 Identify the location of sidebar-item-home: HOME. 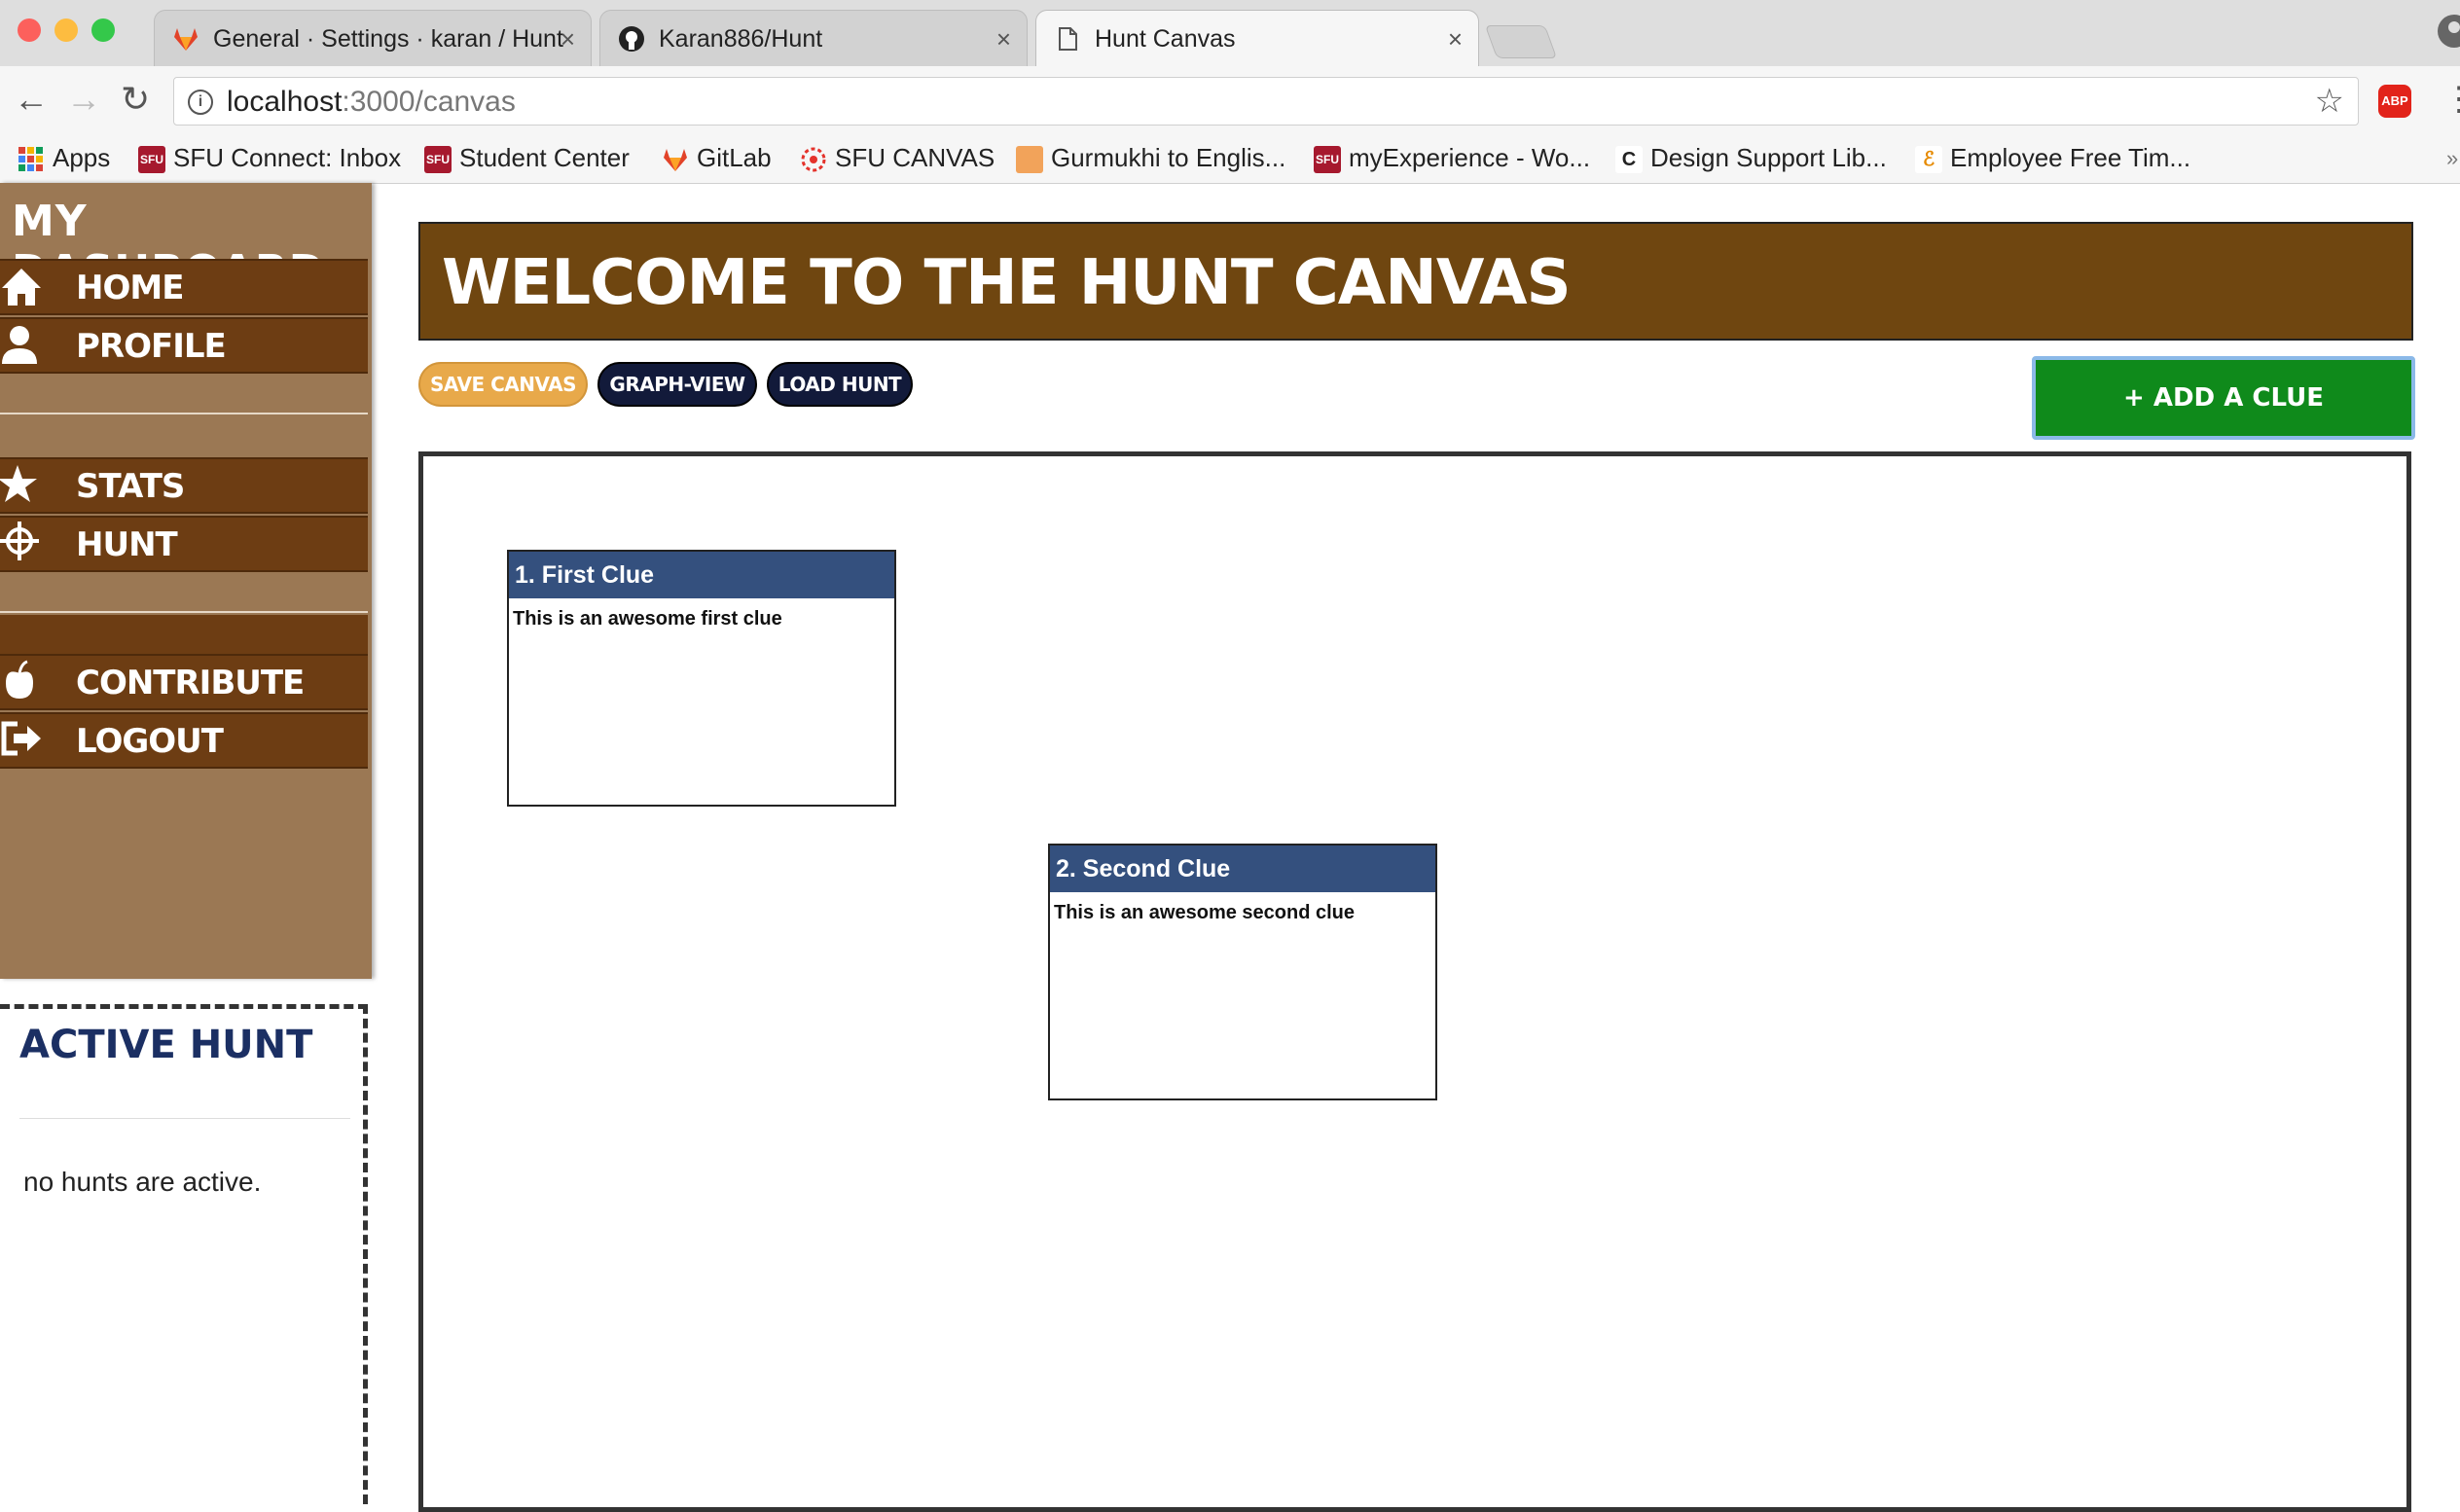
(184, 287).